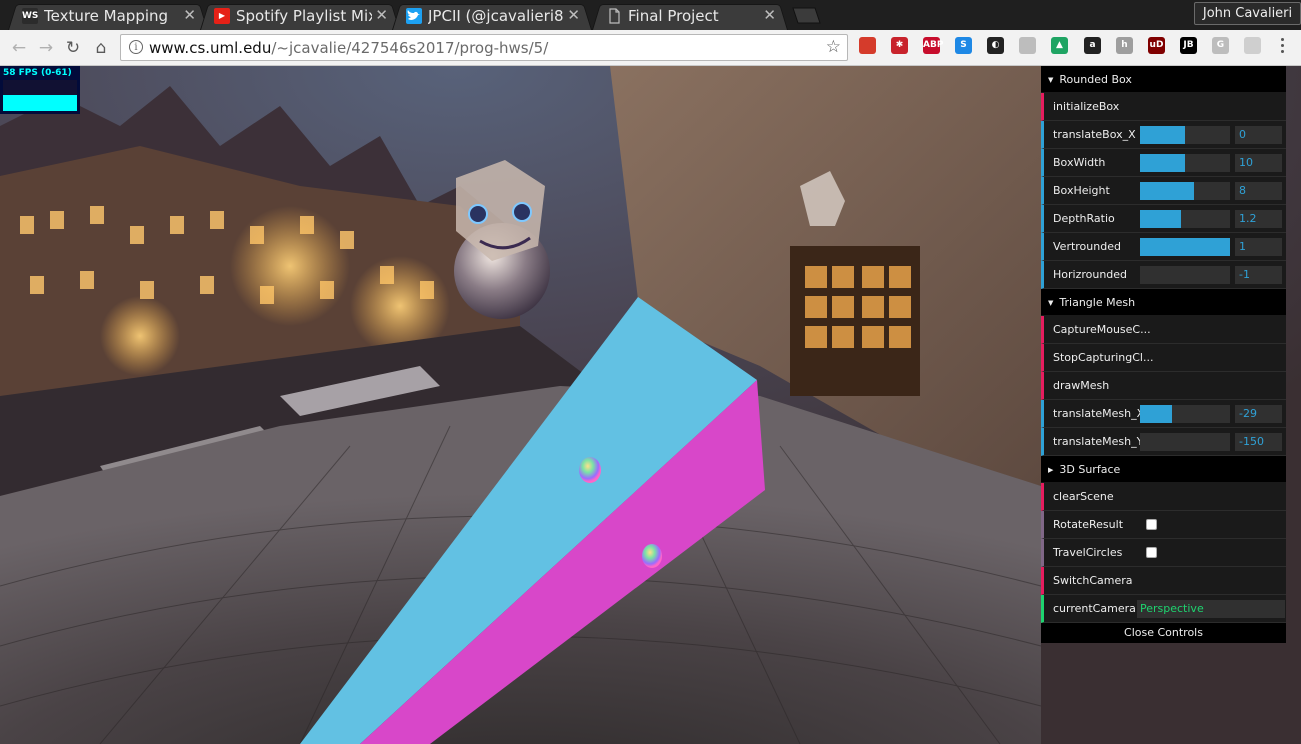  I want to click on gui-row-translatemesh-y: translateMesh_Y -150, so click(1163, 442).